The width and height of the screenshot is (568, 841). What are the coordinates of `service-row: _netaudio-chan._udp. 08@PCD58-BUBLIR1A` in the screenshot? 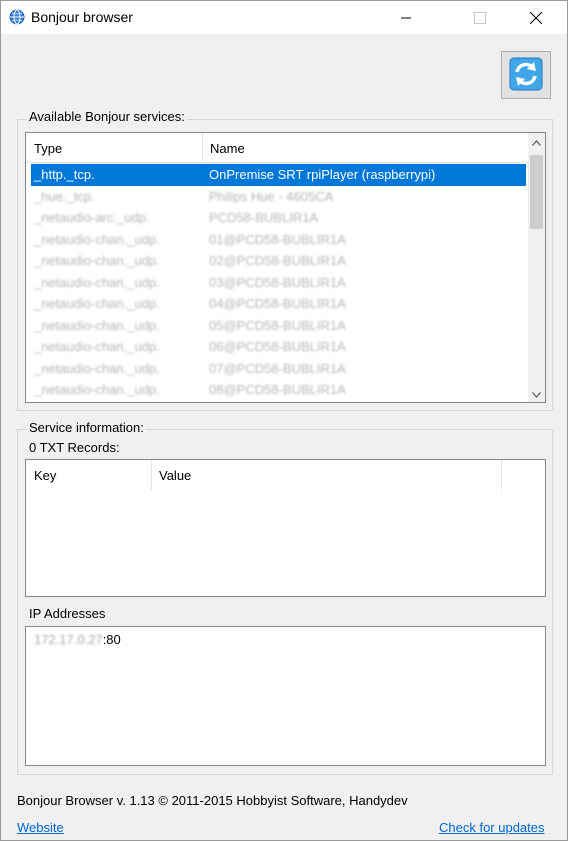 It's located at (276, 390).